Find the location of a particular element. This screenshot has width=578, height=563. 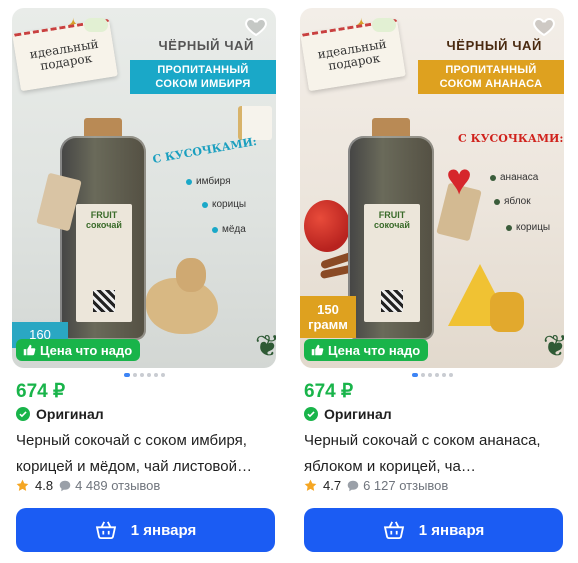

flavor-banner: ПРОПИТАННЫЙ СОКОМ АНАНАСА is located at coordinates (491, 77).